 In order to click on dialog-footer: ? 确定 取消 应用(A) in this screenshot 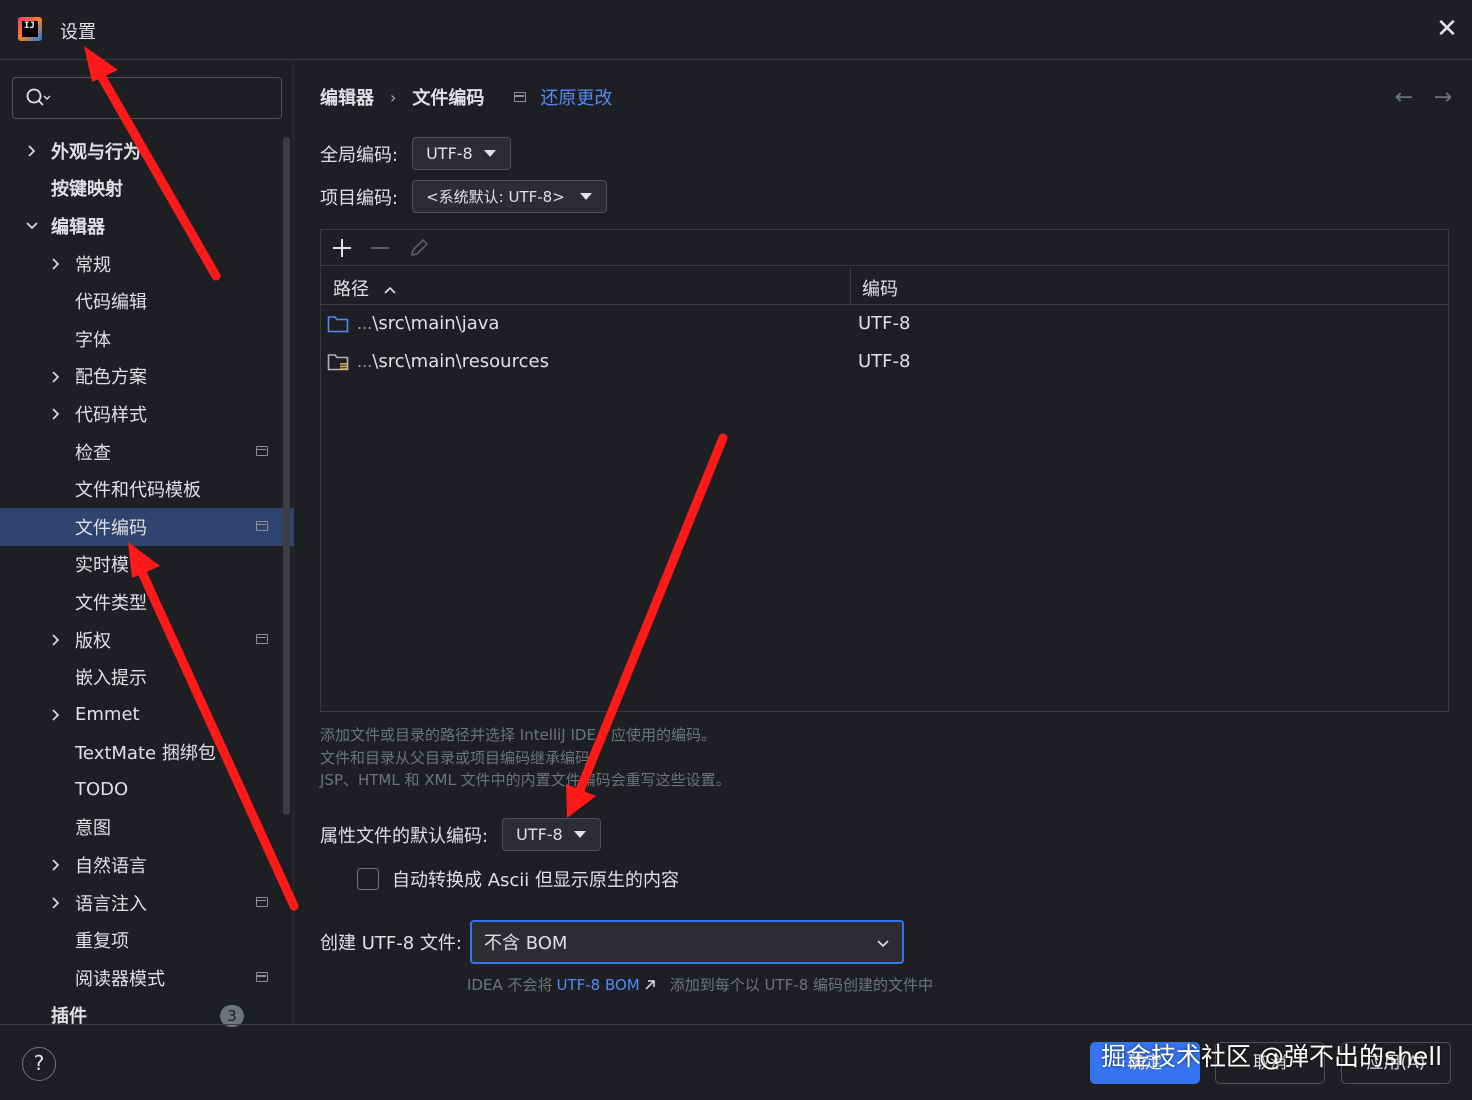, I will do `click(736, 1062)`.